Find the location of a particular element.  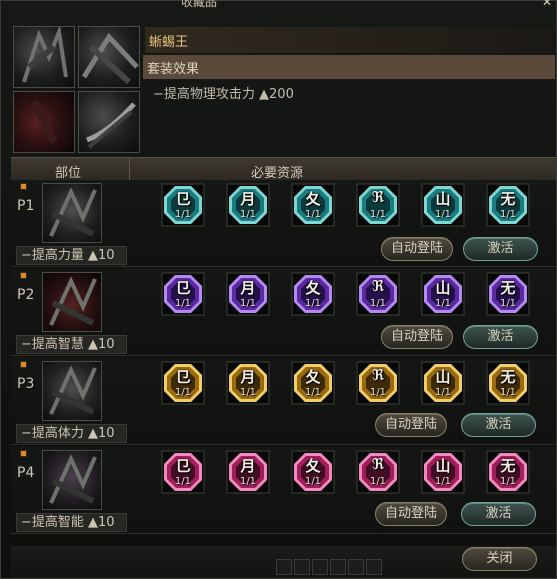

resource-gem-pink: 月 1/1 is located at coordinates (248, 472).